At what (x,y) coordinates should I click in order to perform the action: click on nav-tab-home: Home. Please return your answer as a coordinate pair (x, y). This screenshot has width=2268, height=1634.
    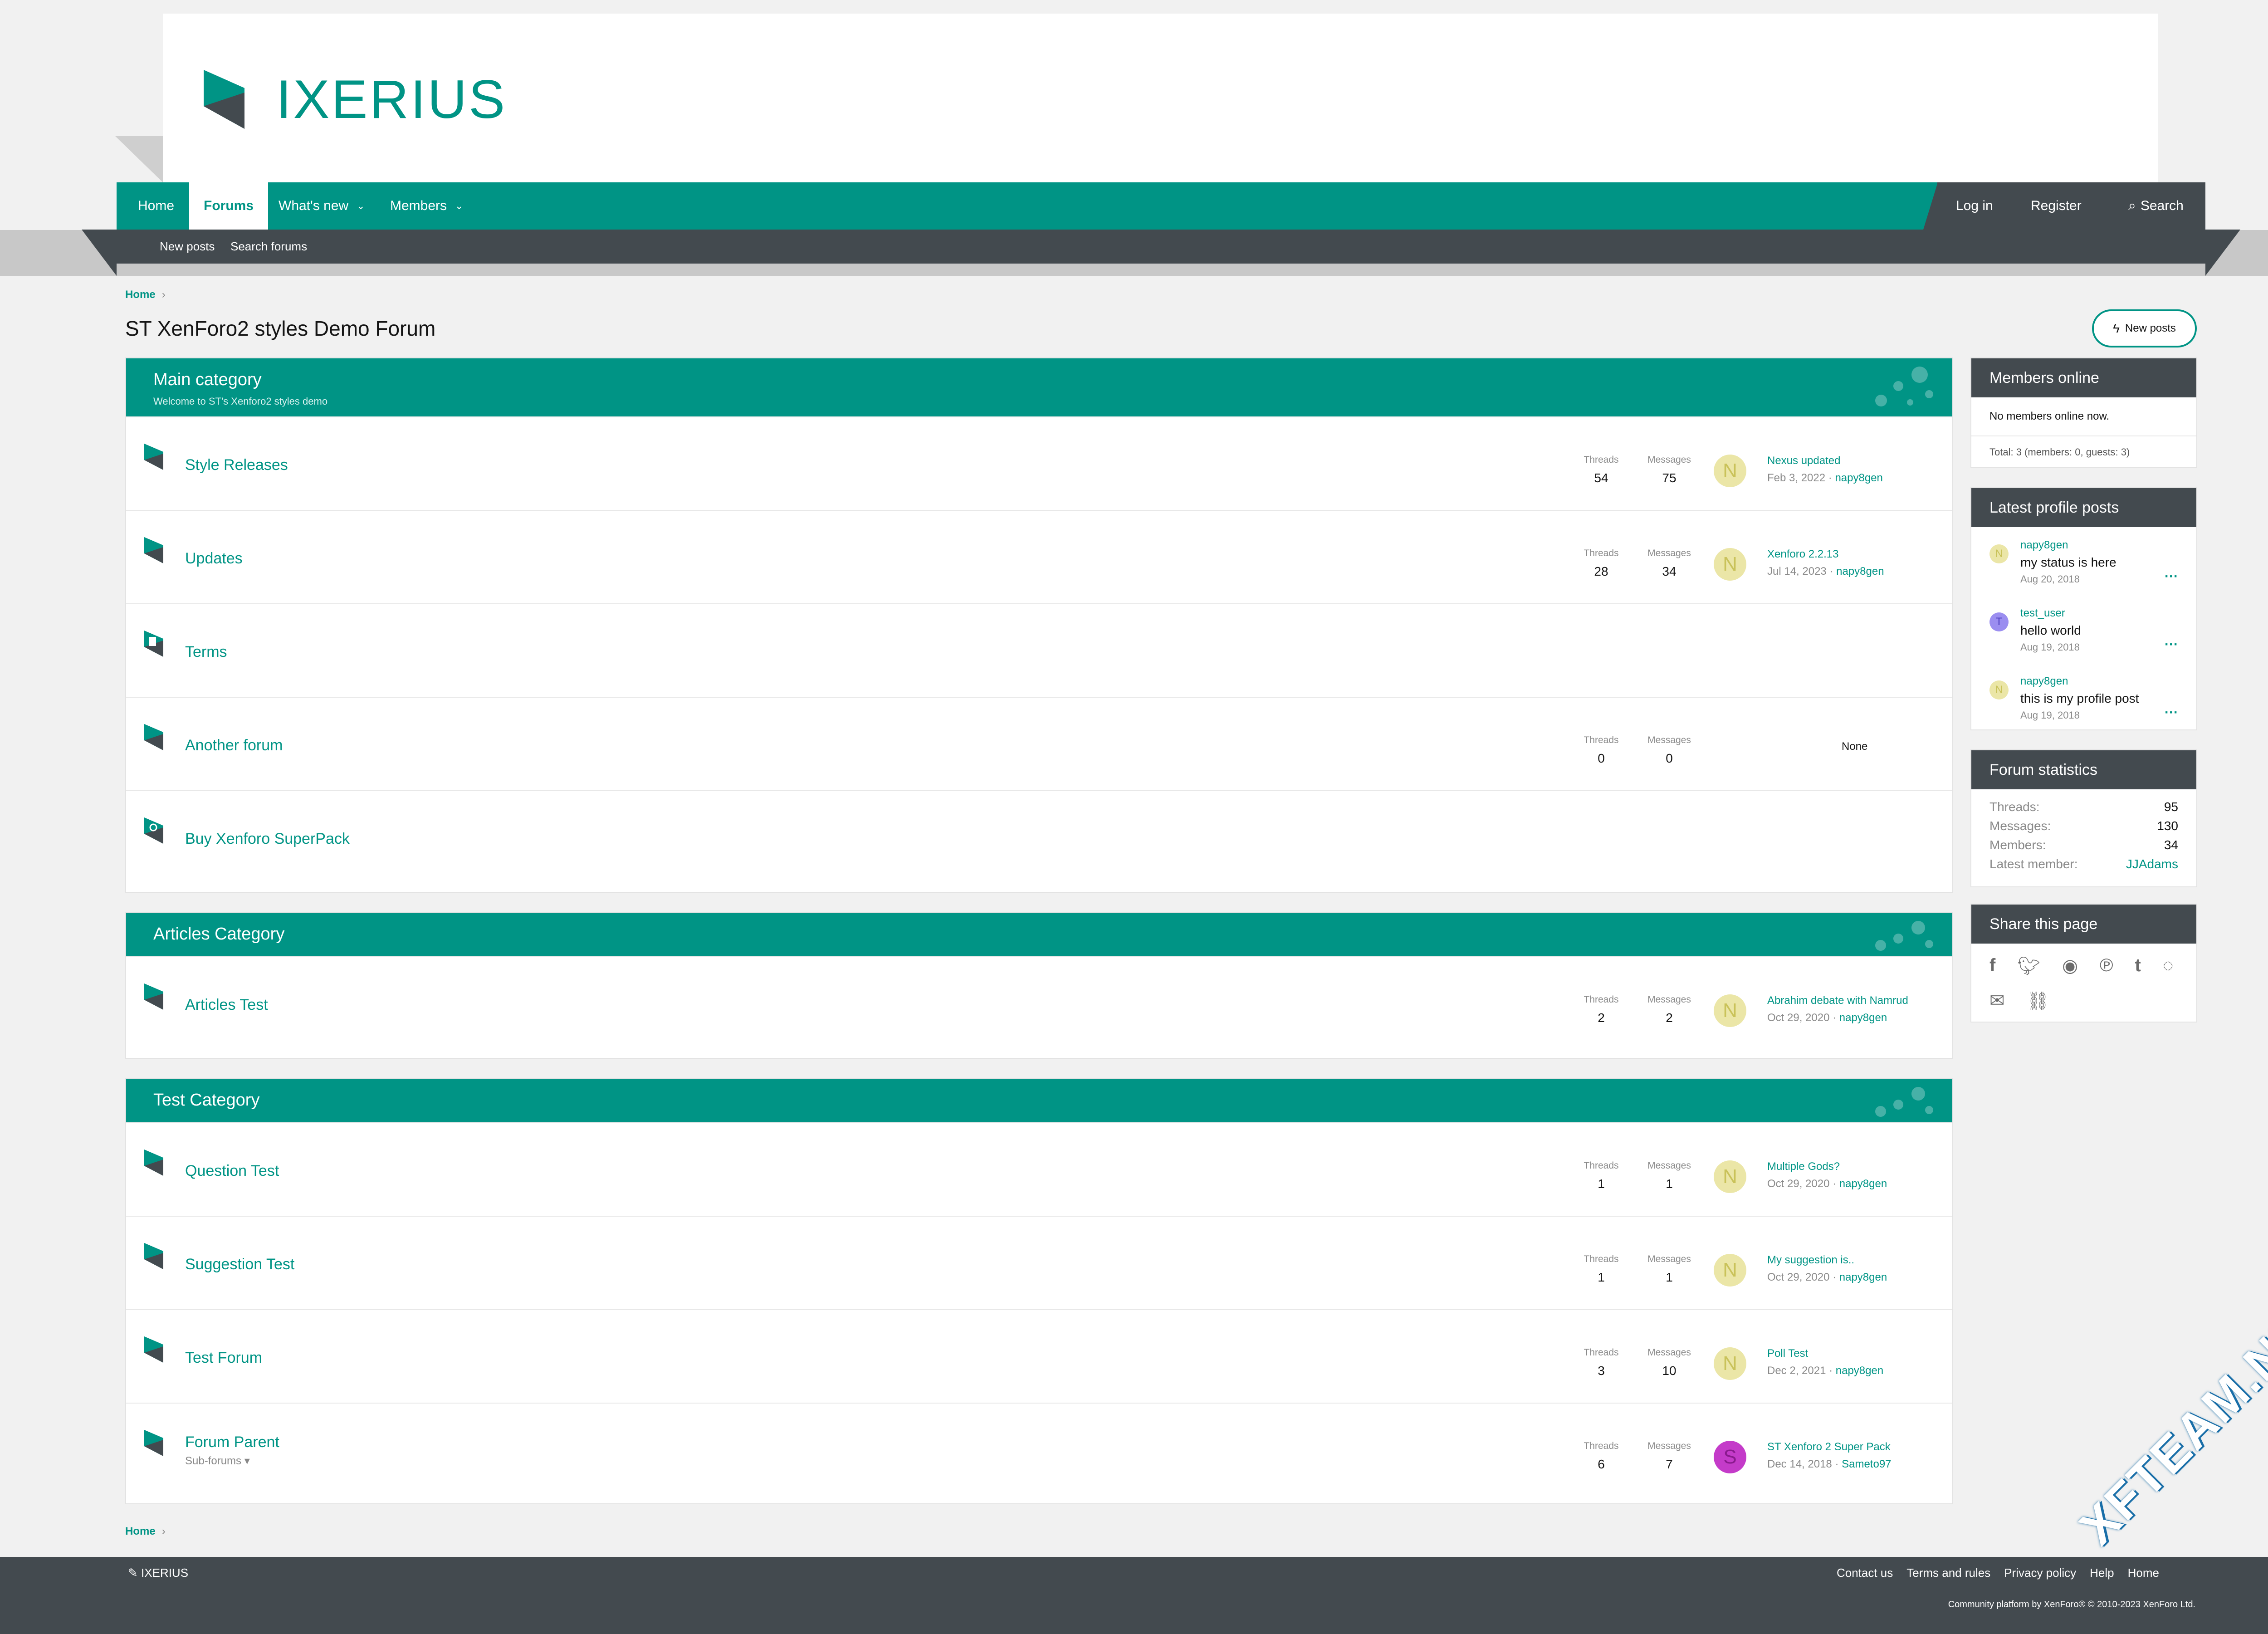
    Looking at the image, I should click on (156, 206).